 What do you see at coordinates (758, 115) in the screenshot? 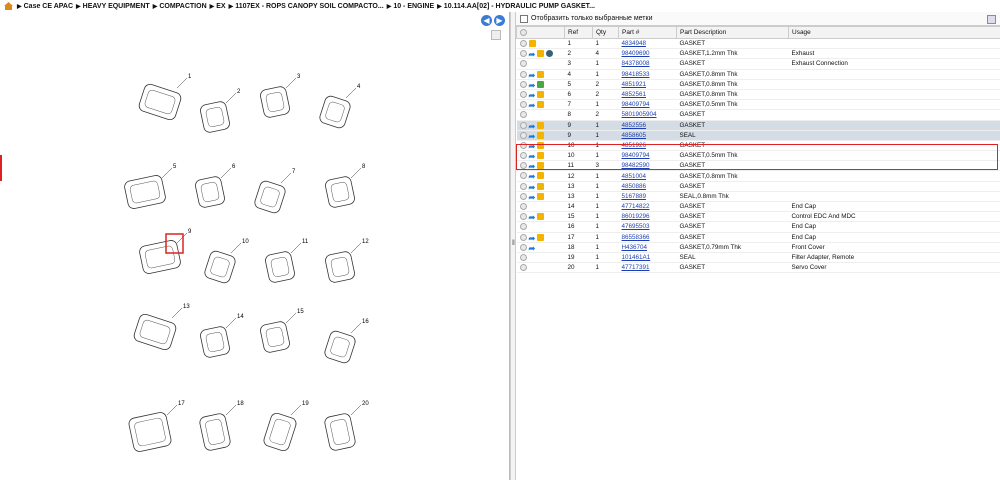
I see `table-row: 8 2 5801905904 GASKET` at bounding box center [758, 115].